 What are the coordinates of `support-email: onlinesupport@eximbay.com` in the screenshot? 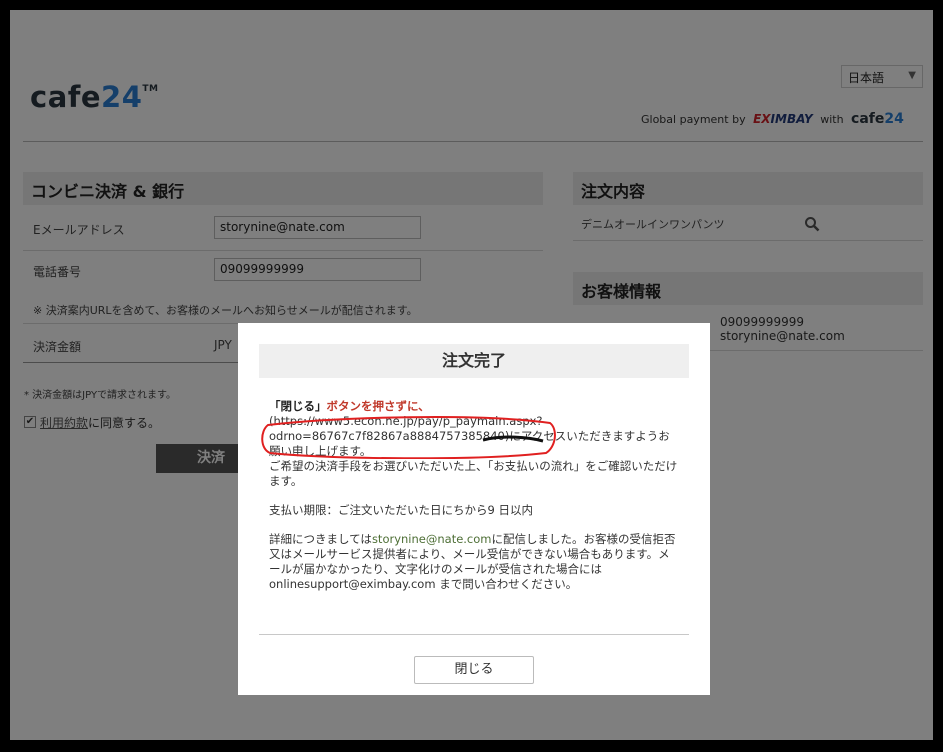 It's located at (352, 584).